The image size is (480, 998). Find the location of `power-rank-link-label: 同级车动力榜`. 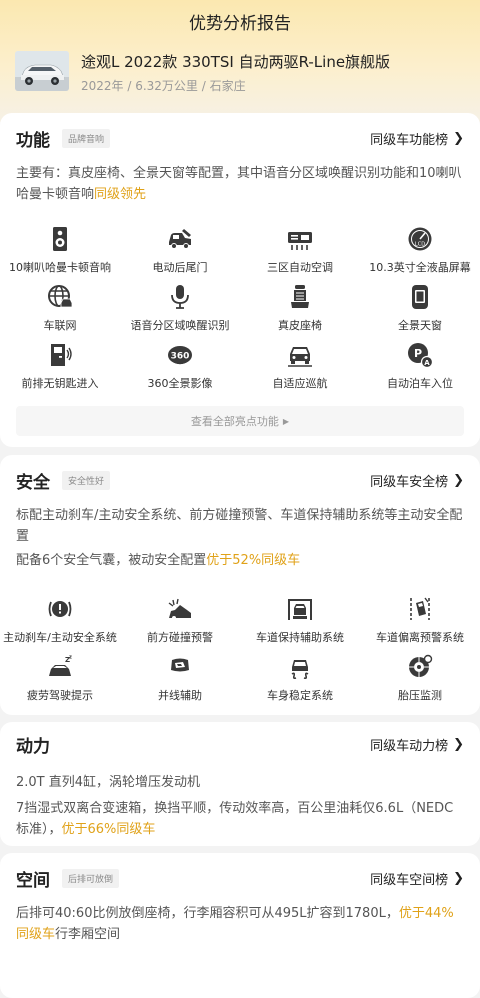

power-rank-link-label: 同级车动力榜 is located at coordinates (409, 746).